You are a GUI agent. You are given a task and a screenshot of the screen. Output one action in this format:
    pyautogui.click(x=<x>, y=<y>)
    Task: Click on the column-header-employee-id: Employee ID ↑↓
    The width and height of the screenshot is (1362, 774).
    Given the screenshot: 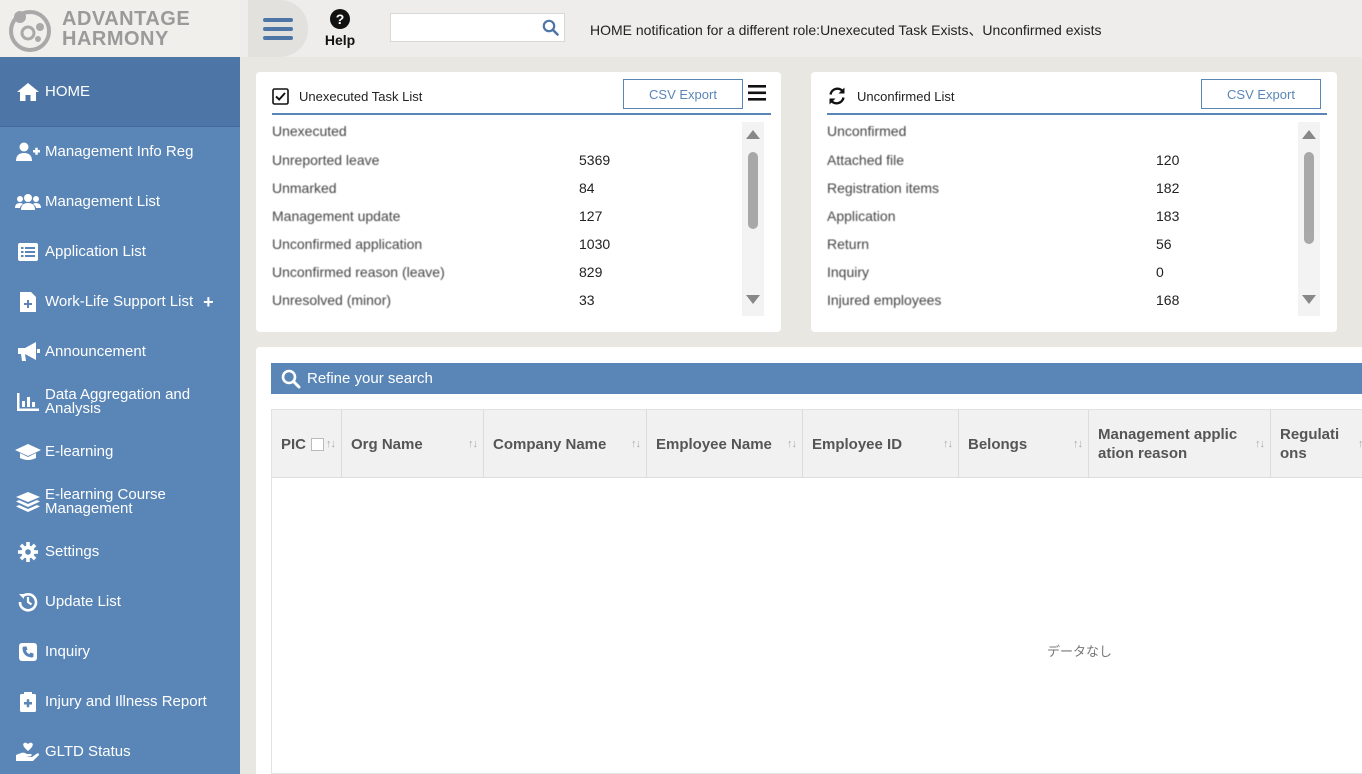 What is the action you would take?
    pyautogui.click(x=881, y=444)
    